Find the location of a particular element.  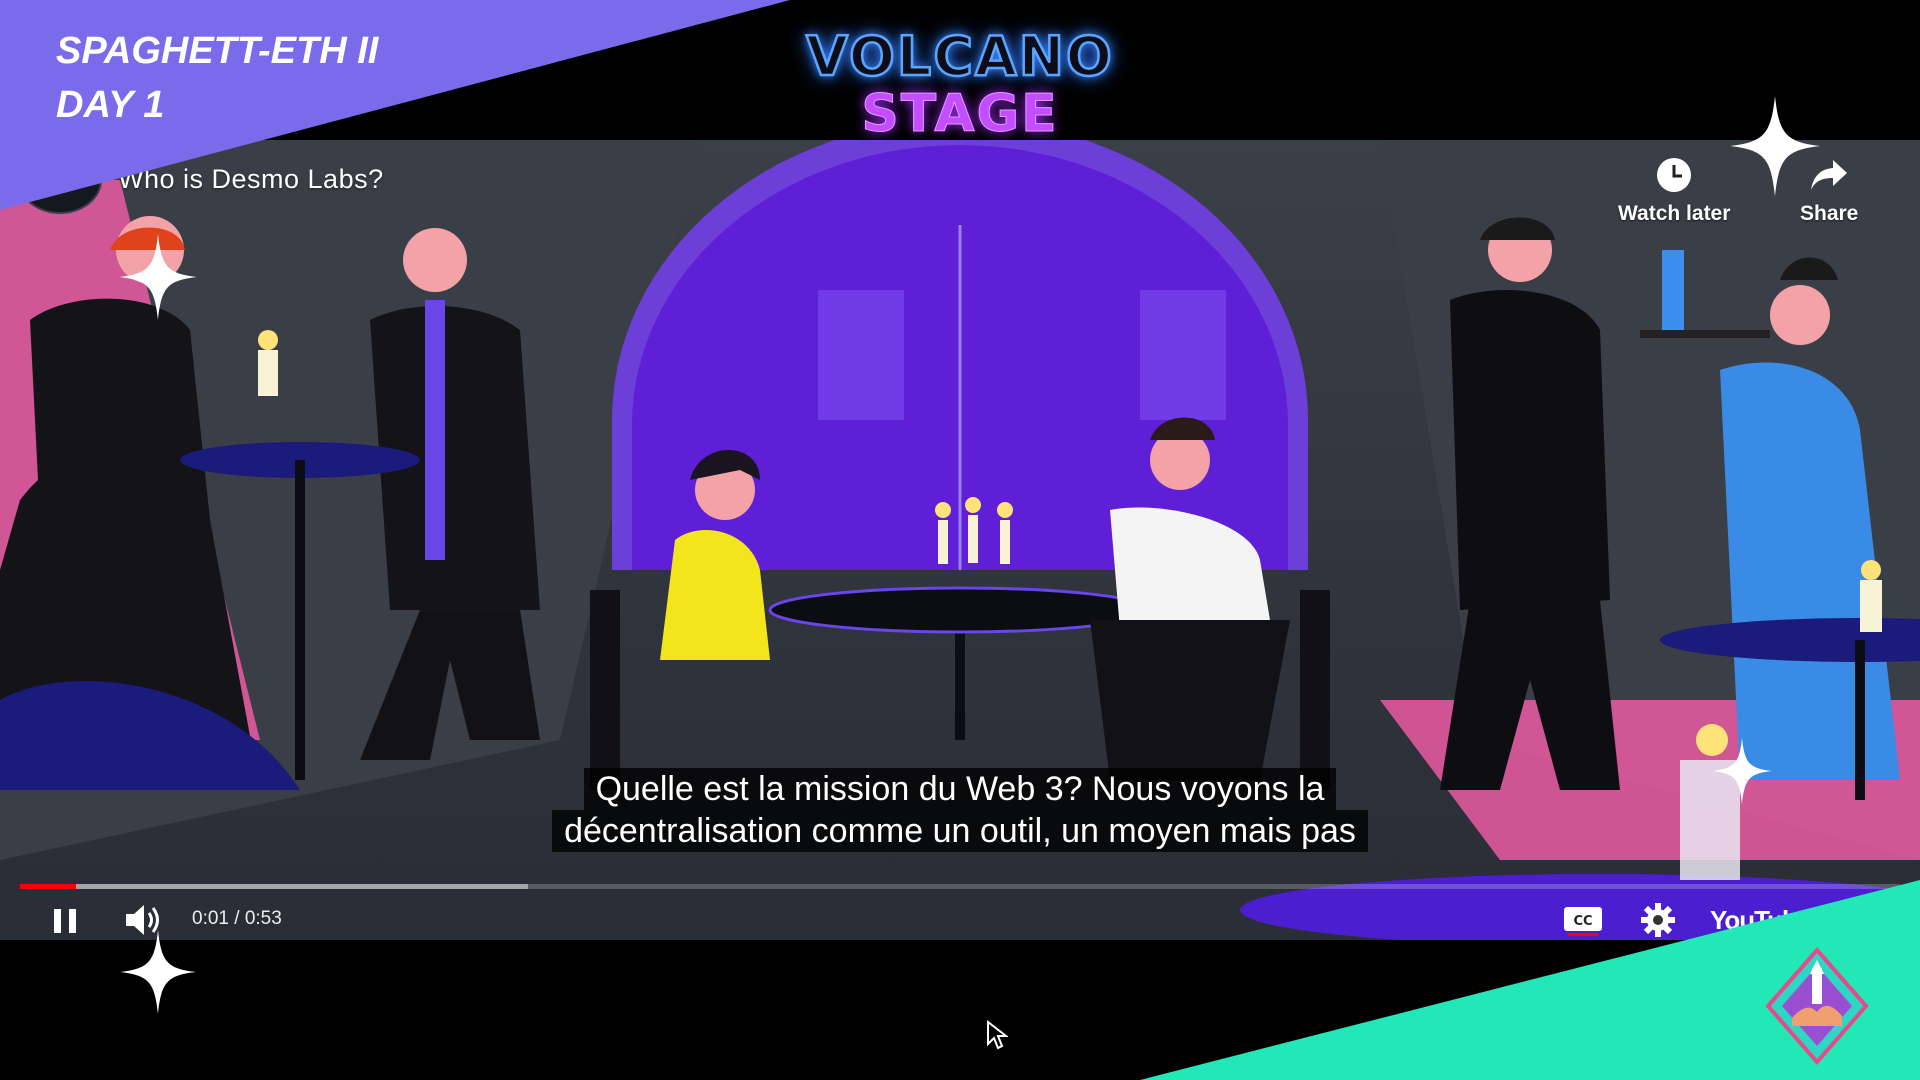

mouse-cursor-icon is located at coordinates (997, 1035).